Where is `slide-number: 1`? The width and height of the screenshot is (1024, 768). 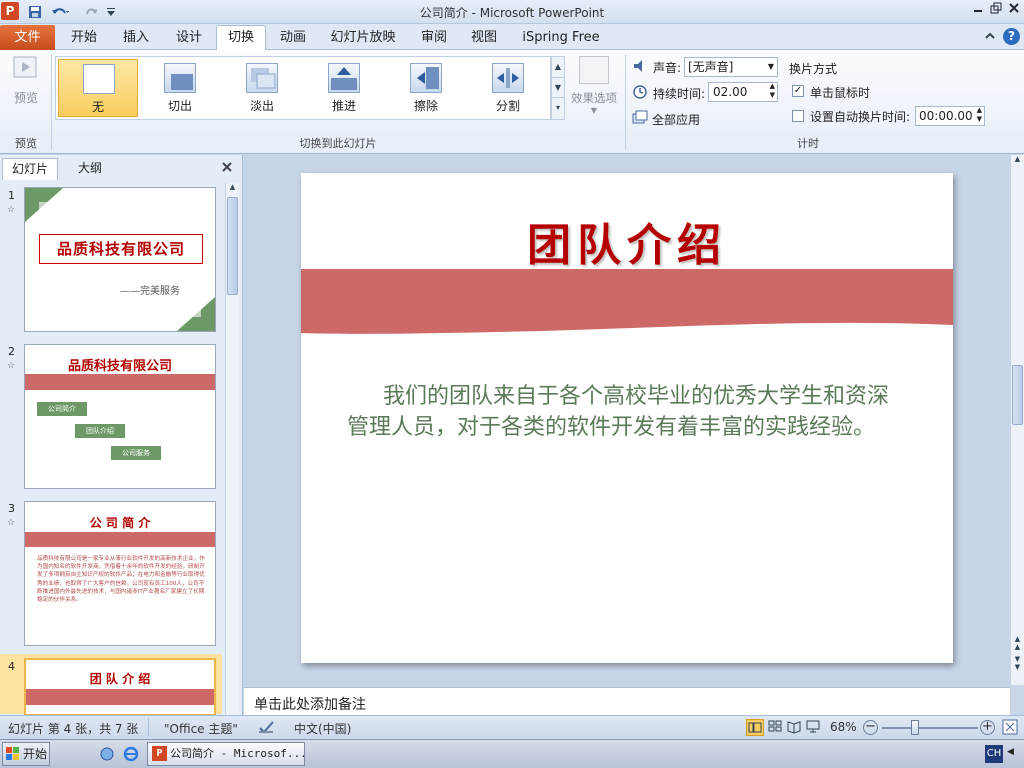
slide-number: 1 is located at coordinates (11, 195).